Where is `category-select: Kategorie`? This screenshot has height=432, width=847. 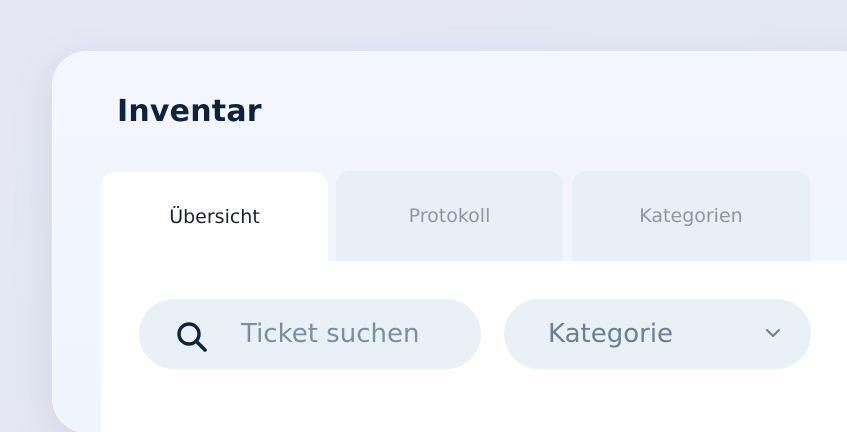
category-select: Kategorie is located at coordinates (657, 334).